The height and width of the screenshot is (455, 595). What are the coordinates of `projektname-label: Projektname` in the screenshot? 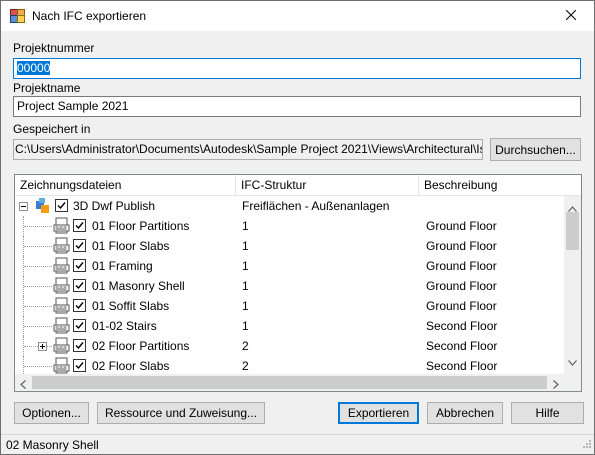 It's located at (47, 88).